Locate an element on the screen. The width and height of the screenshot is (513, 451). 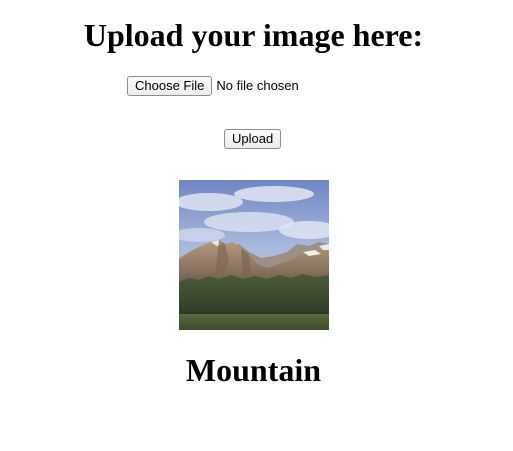
upload-button: Upload is located at coordinates (253, 139).